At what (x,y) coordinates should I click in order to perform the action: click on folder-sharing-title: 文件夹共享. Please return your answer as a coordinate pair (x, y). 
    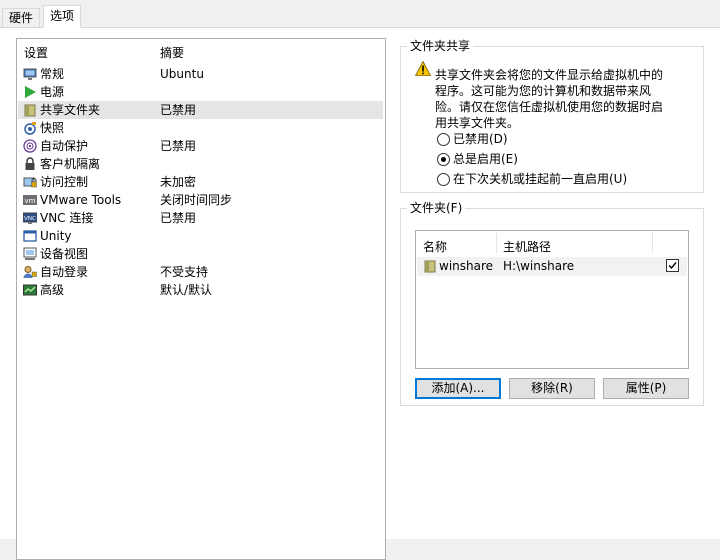
    Looking at the image, I should click on (440, 46).